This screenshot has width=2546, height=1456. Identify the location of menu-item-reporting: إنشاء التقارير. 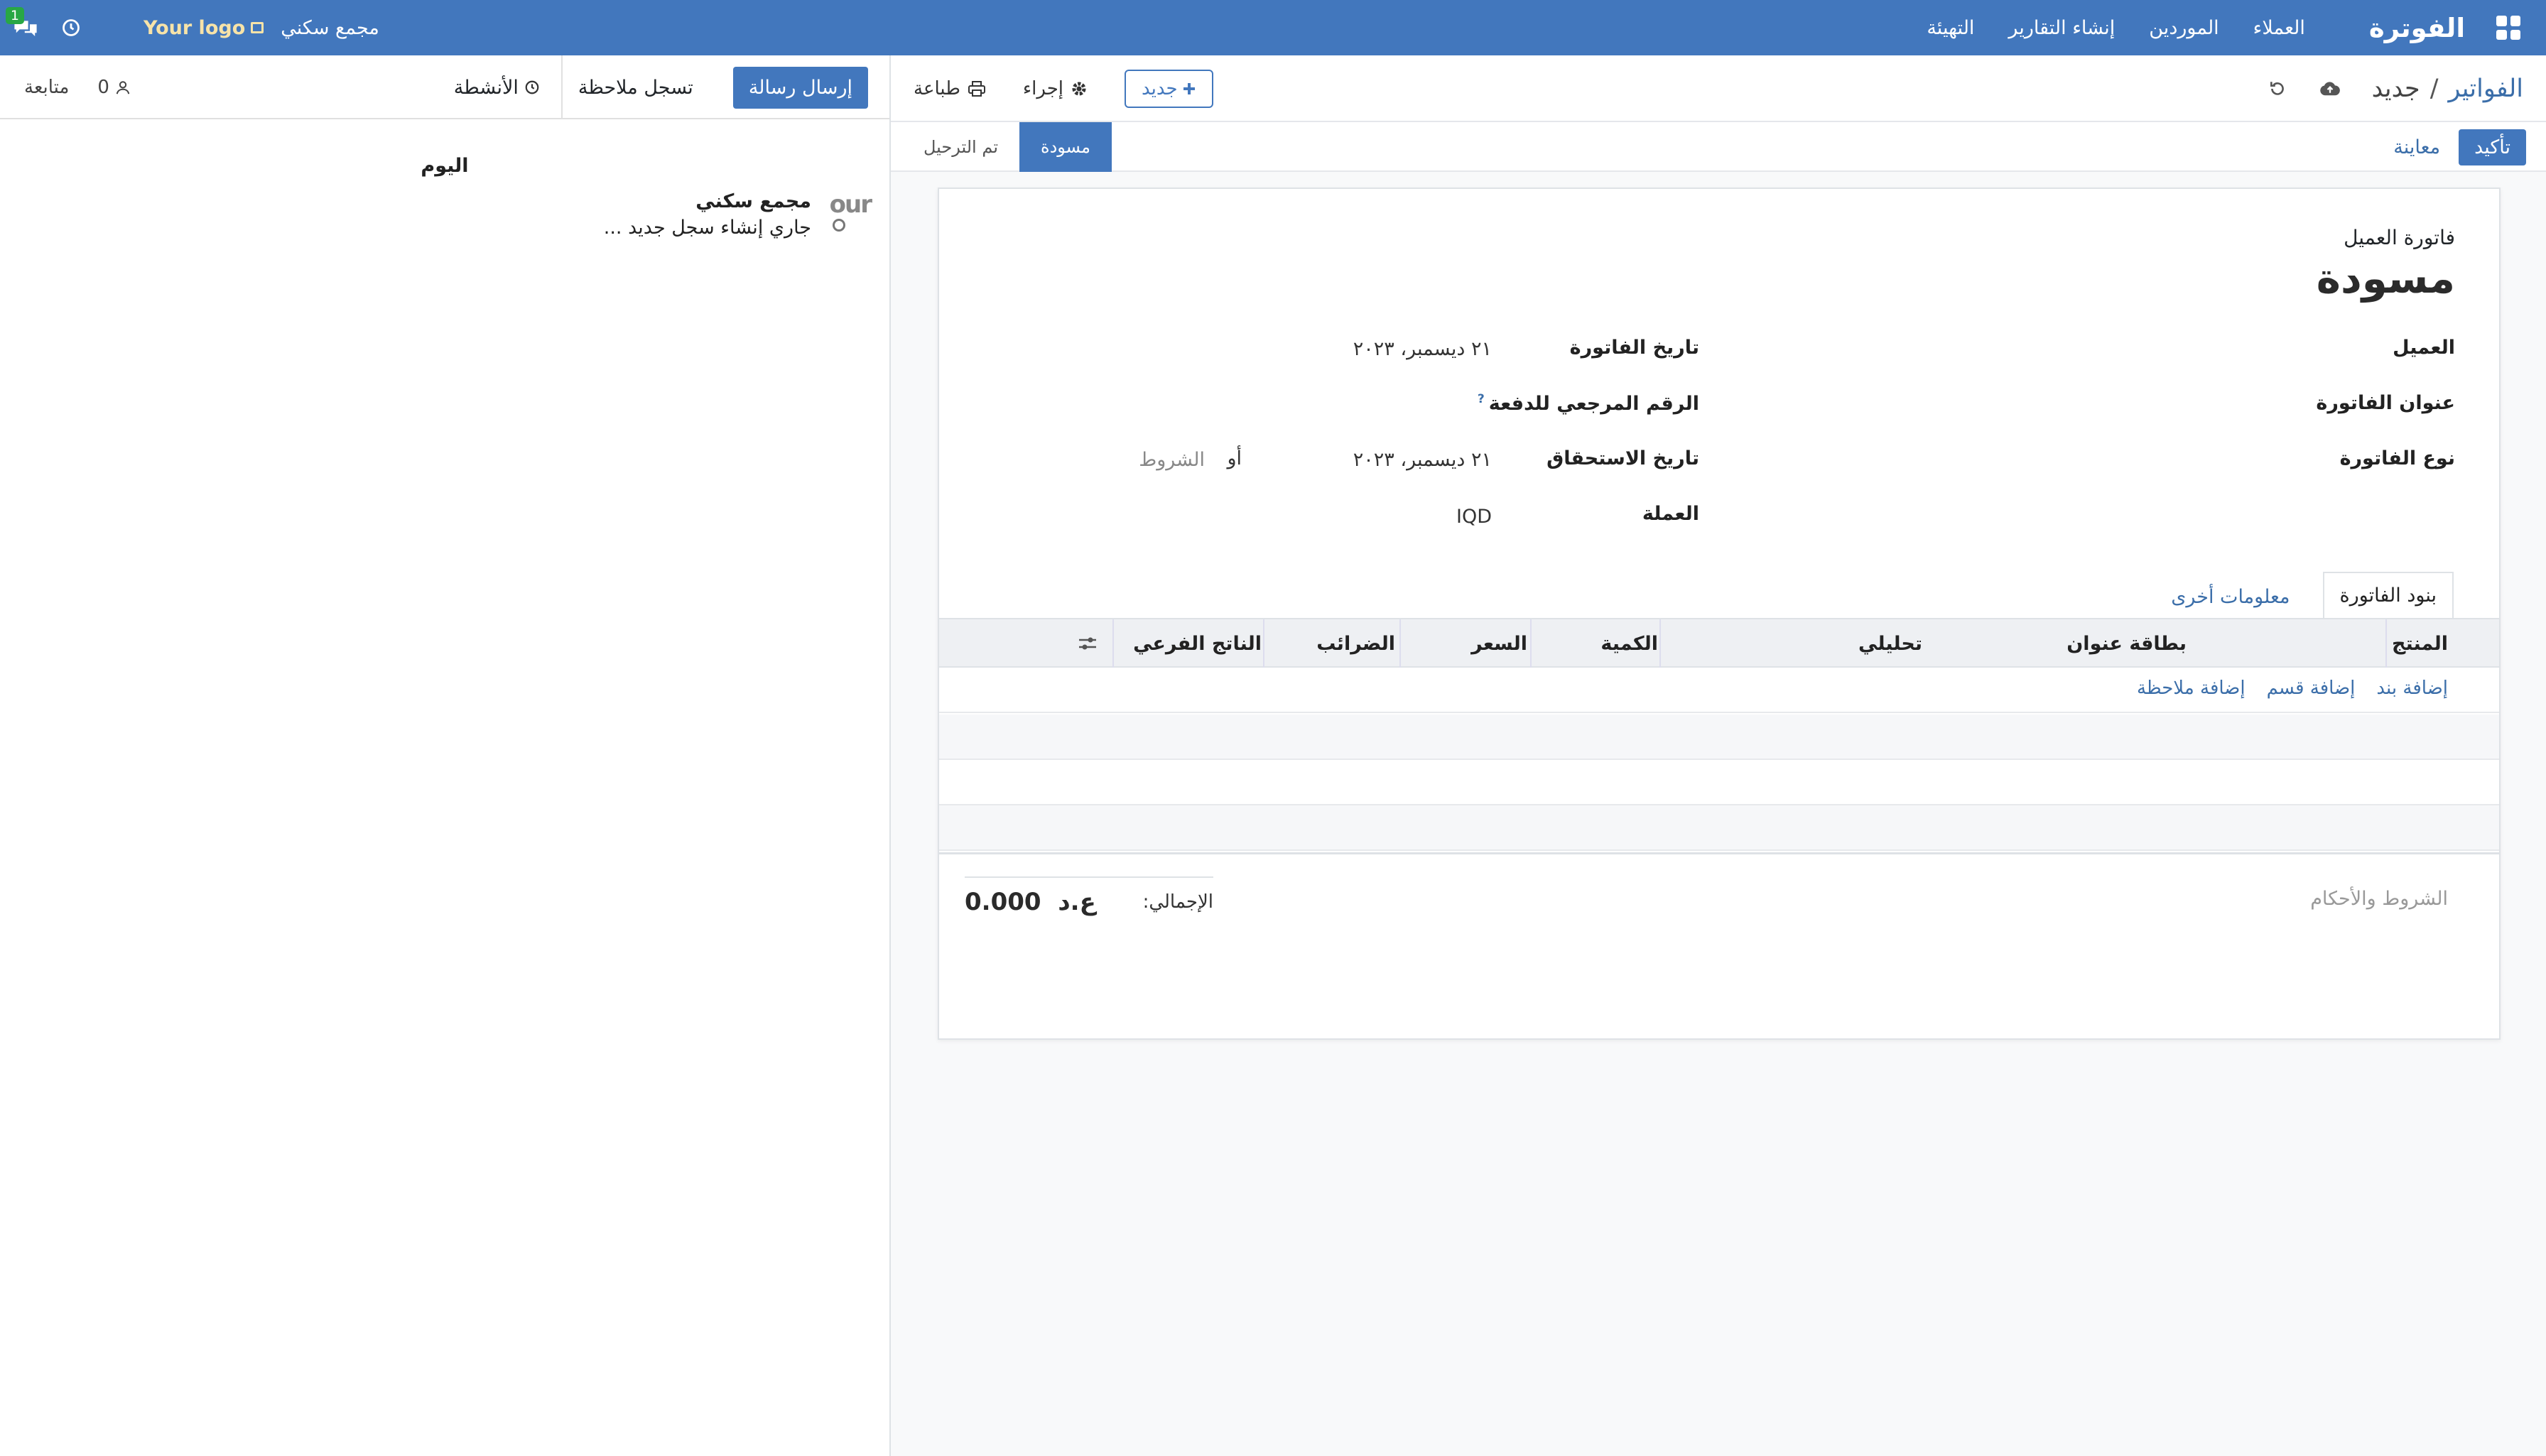
(2061, 28).